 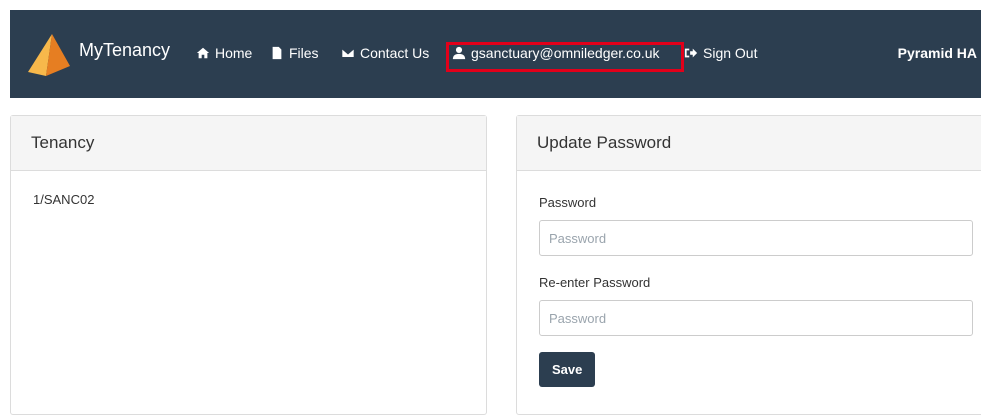 I want to click on nav-signout-label: Sign Out, so click(x=730, y=53).